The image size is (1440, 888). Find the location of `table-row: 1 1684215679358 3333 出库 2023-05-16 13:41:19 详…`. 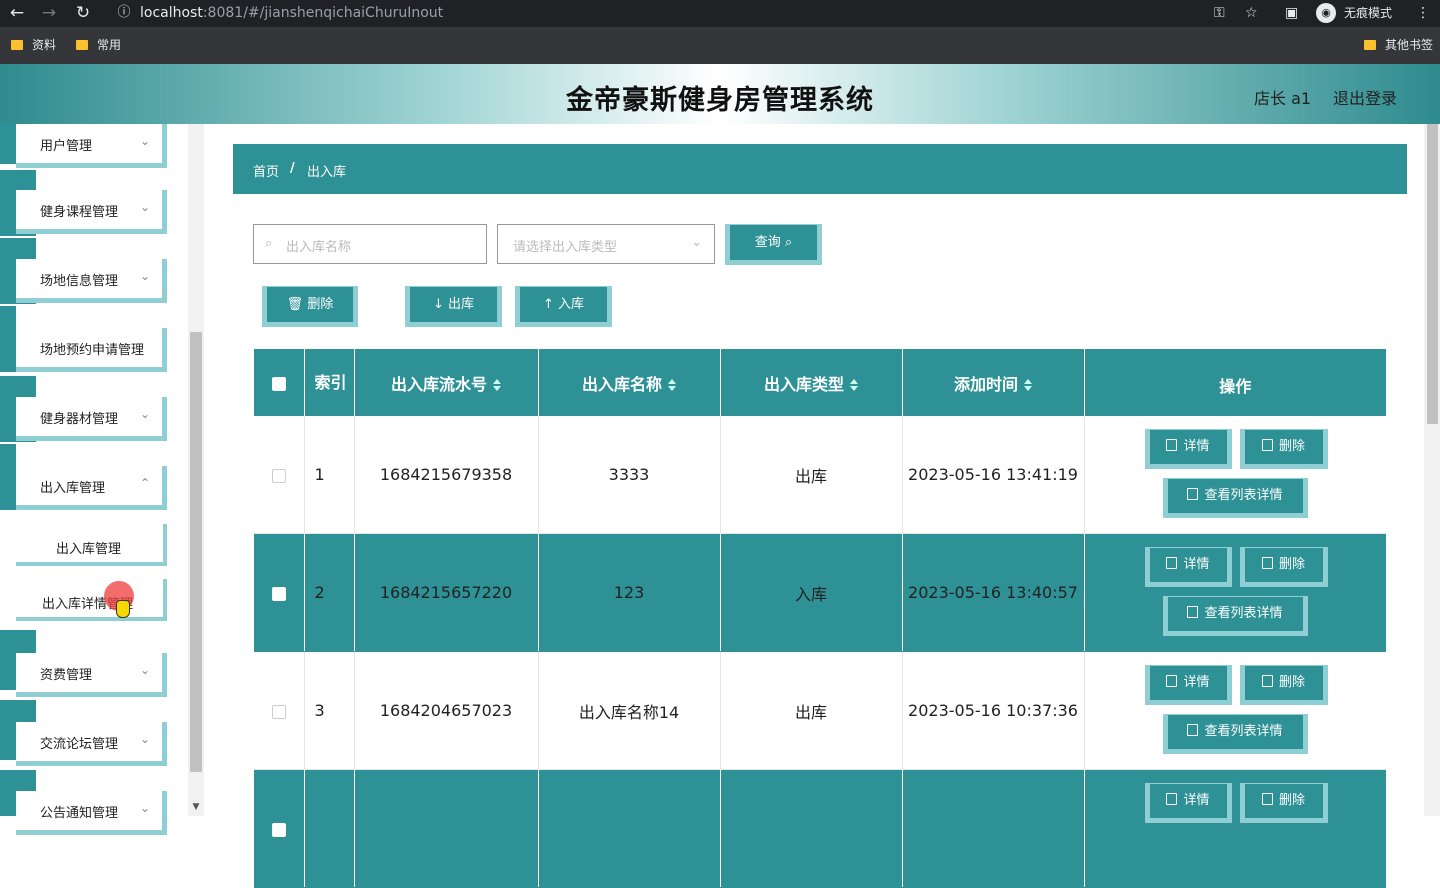

table-row: 1 1684215679358 3333 出库 2023-05-16 13:41:19 详… is located at coordinates (820, 475).